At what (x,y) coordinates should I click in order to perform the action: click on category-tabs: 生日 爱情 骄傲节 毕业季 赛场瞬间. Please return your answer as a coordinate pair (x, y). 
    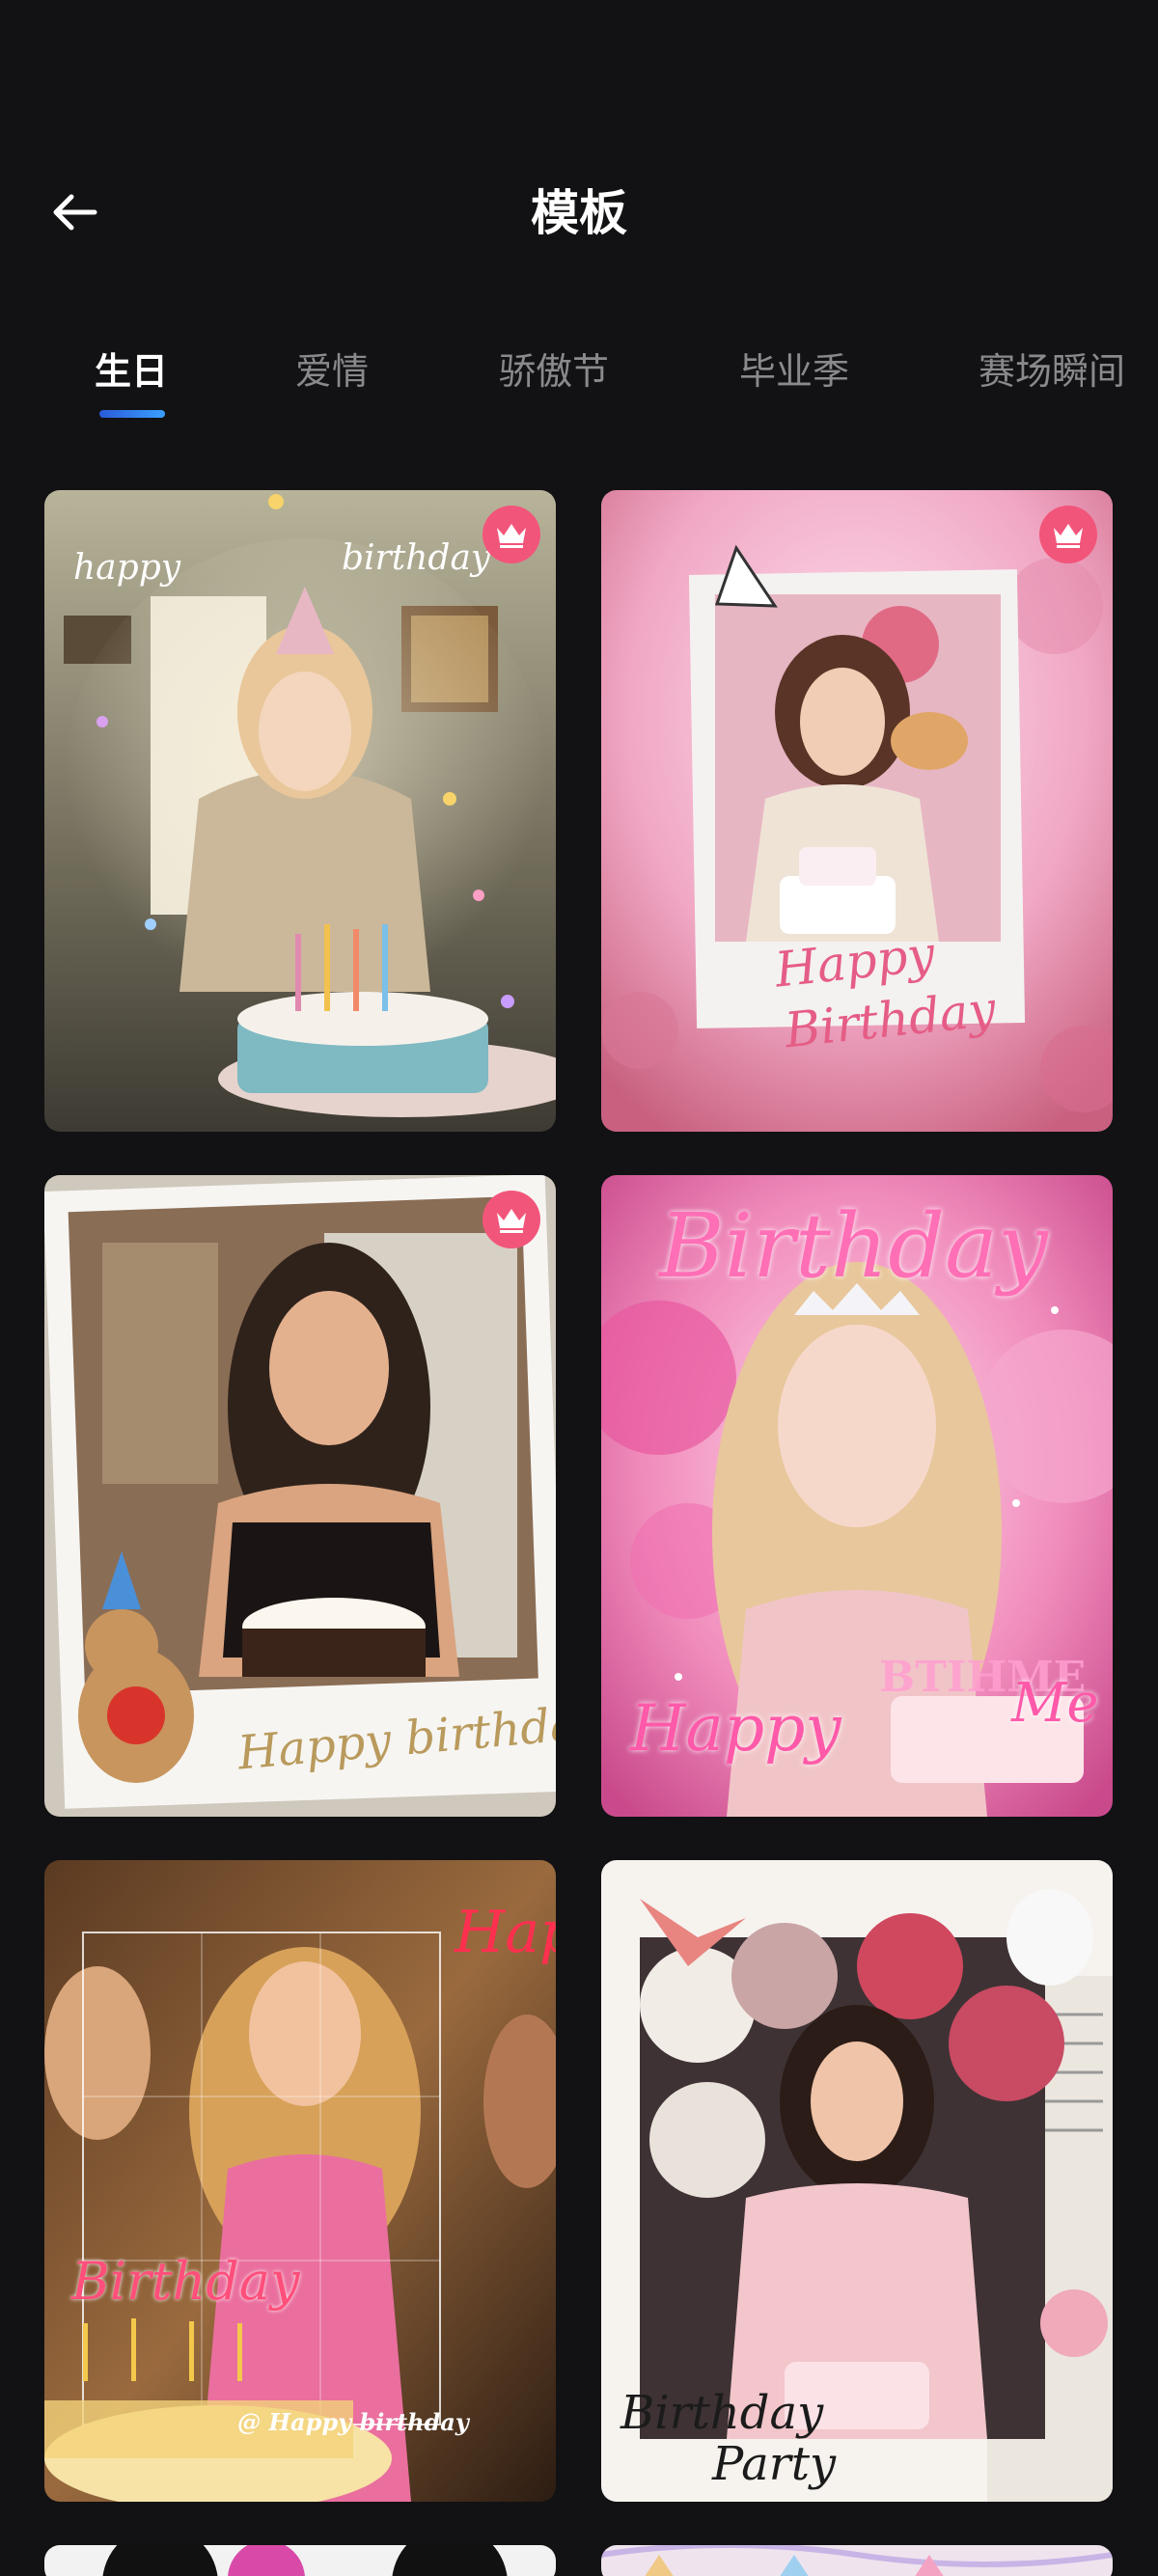
    Looking at the image, I should click on (579, 381).